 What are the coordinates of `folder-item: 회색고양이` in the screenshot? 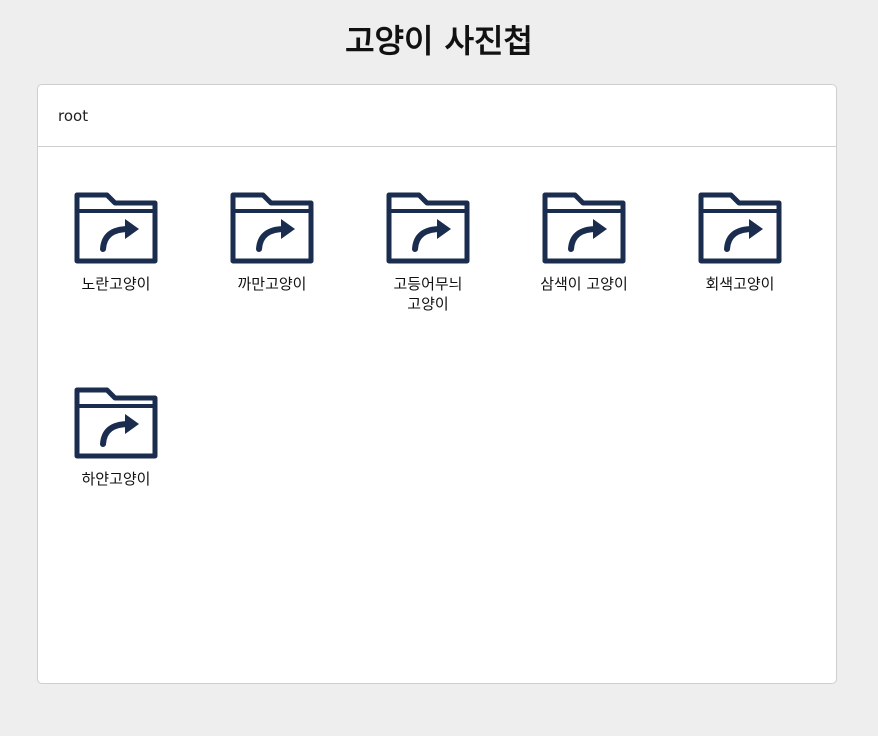 It's located at (740, 242).